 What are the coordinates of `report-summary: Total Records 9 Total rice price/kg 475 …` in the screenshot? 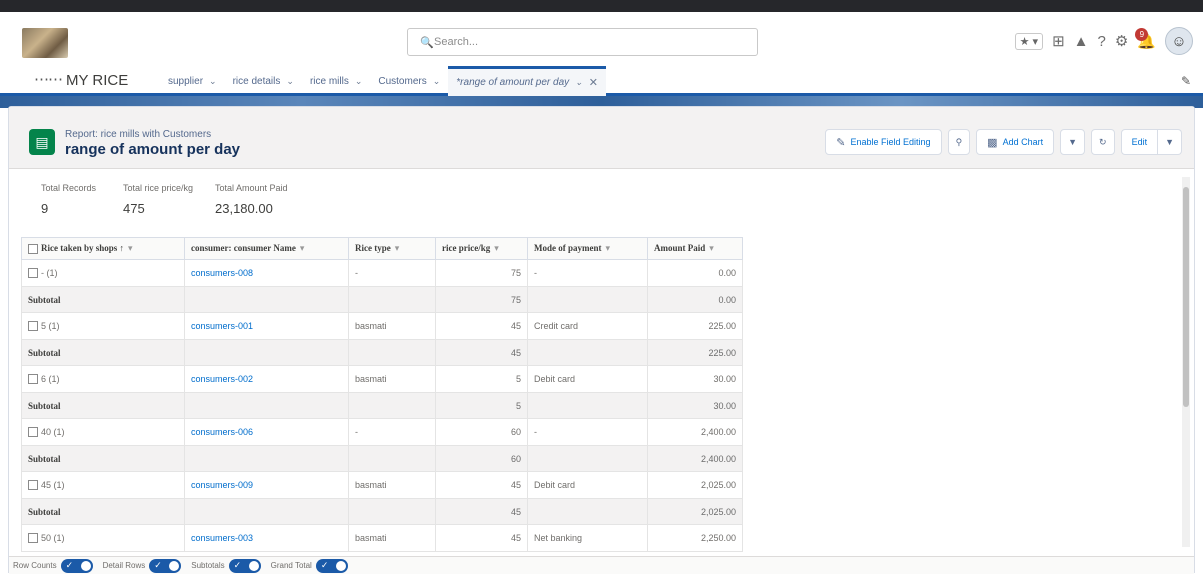 It's located at (599, 201).